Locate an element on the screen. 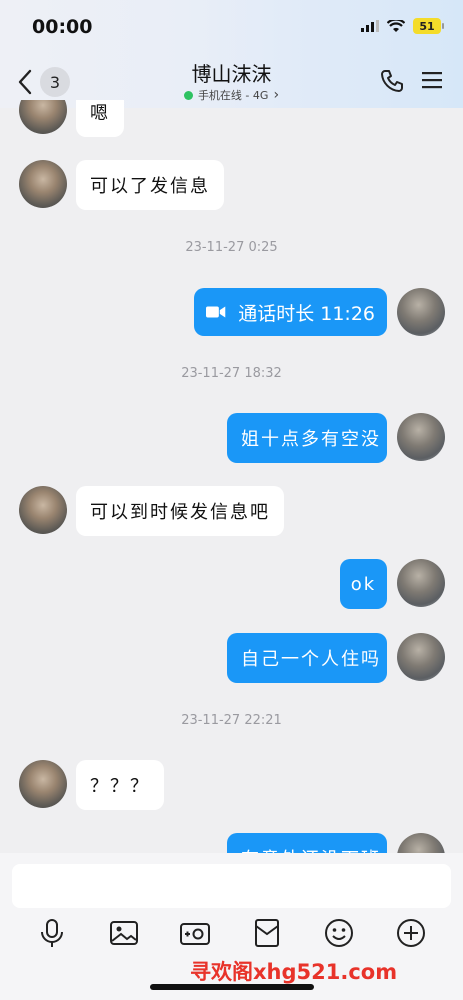 The image size is (463, 1000). wifi-icon is located at coordinates (396, 25).